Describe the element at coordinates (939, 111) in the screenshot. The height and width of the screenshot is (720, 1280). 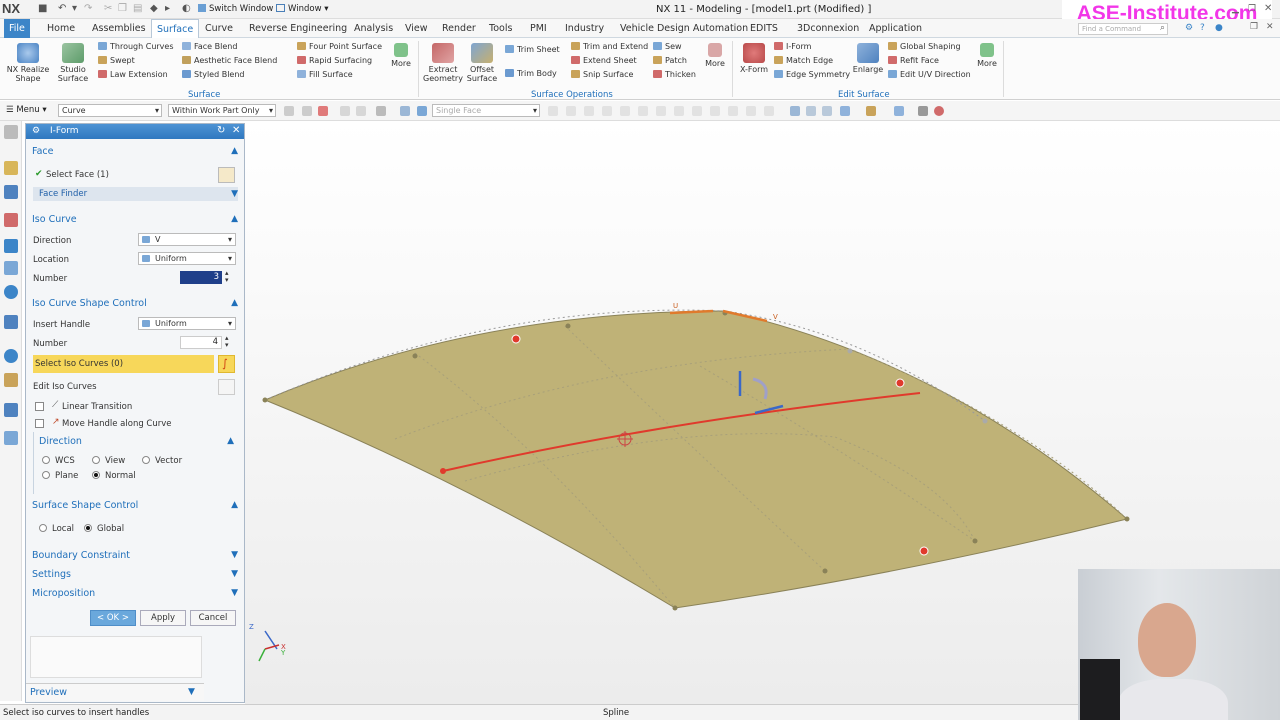
I see `record-icon` at that location.